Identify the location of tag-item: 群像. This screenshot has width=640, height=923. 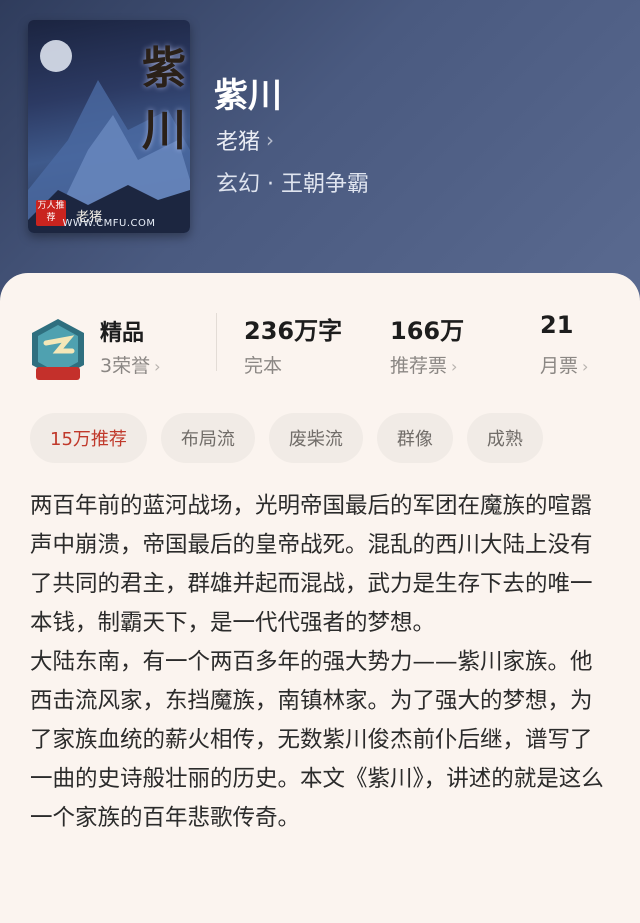
(414, 438).